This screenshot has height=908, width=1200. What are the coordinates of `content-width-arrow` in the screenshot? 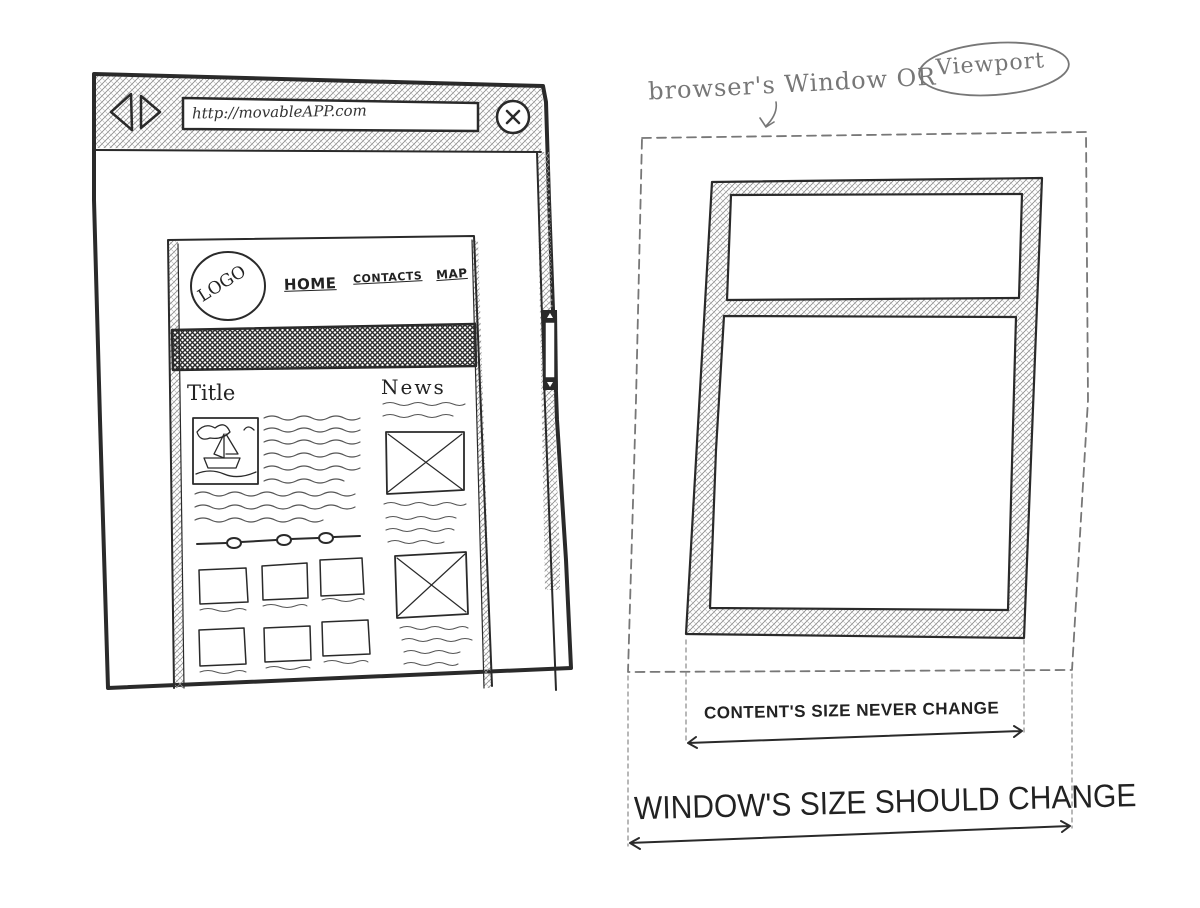 It's located at (855, 737).